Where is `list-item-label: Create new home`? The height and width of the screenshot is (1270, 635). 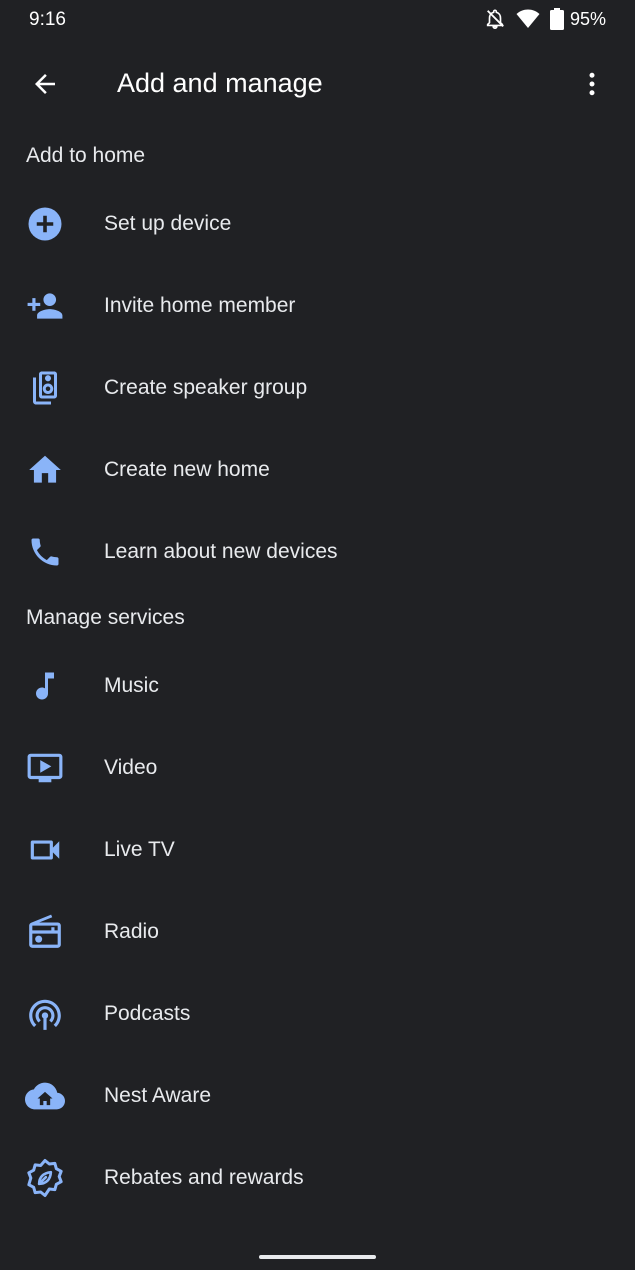
list-item-label: Create new home is located at coordinates (187, 469).